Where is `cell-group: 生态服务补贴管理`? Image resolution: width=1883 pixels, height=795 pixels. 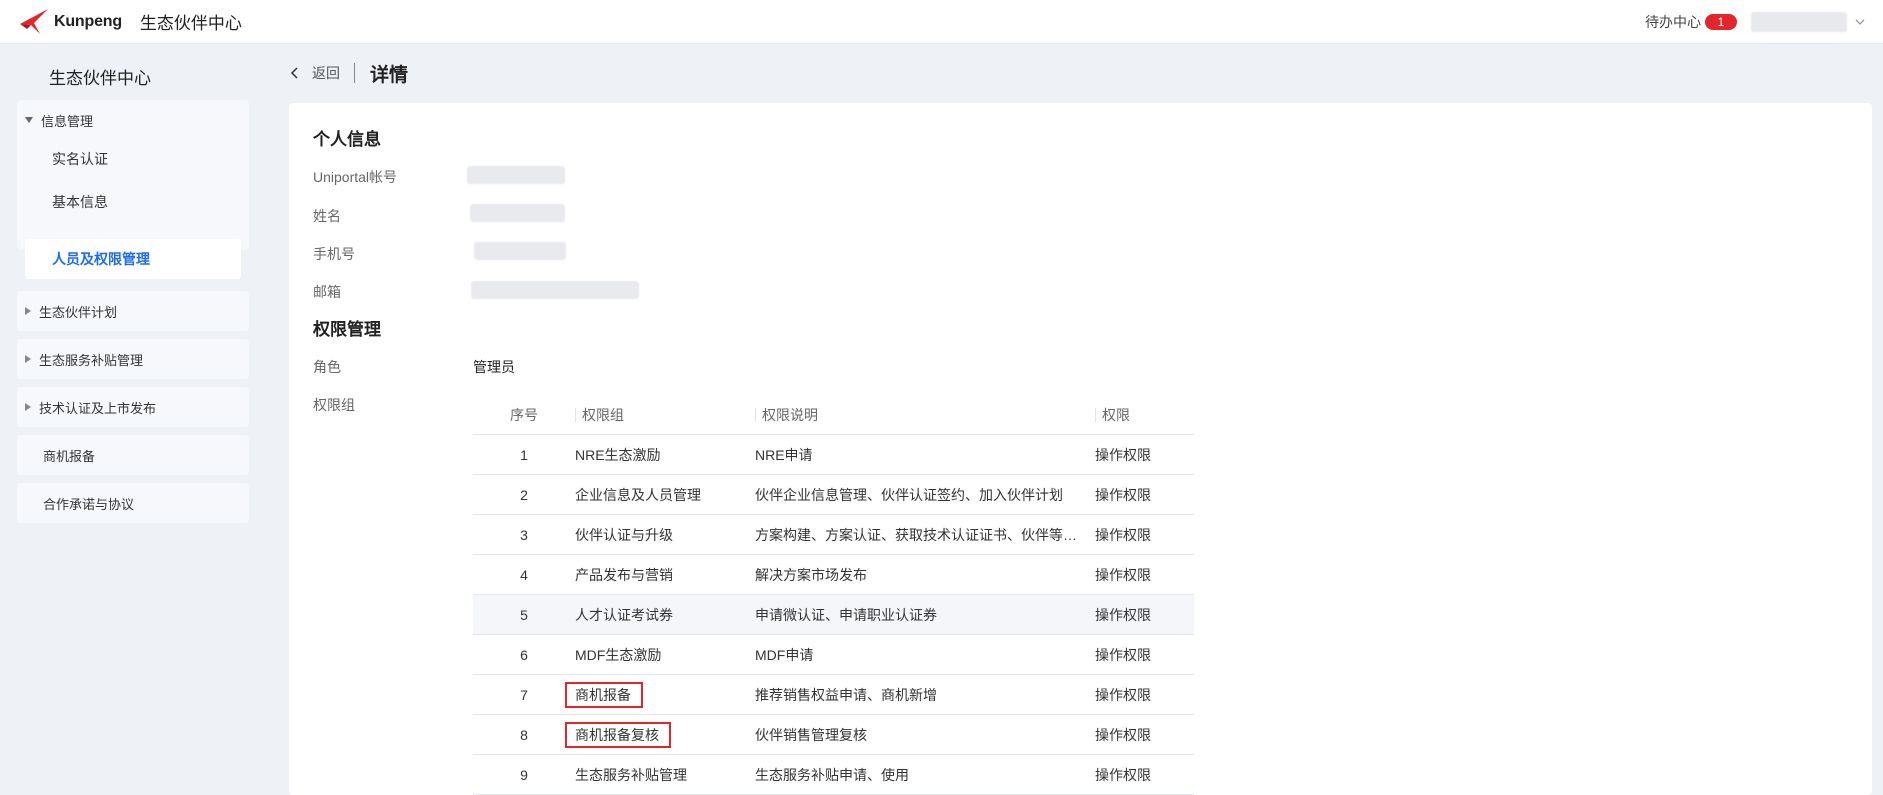
cell-group: 生态服务补贴管理 is located at coordinates (631, 774).